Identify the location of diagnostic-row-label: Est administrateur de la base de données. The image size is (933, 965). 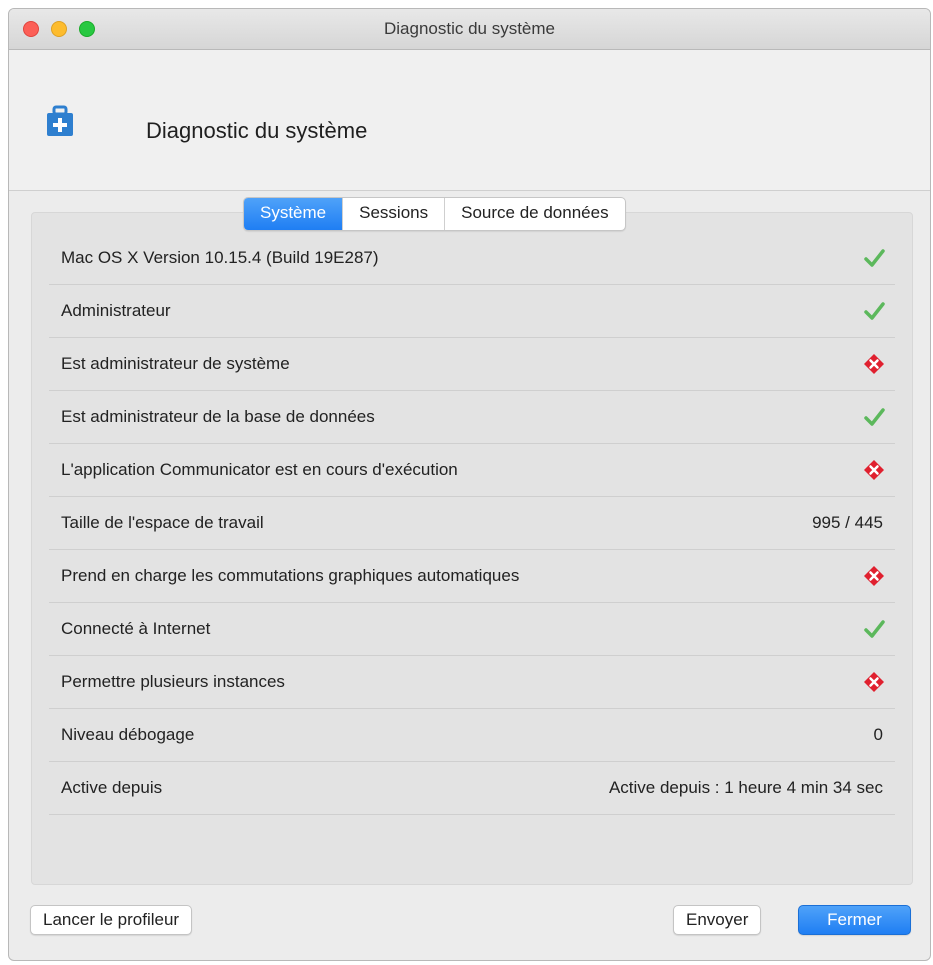
(218, 416).